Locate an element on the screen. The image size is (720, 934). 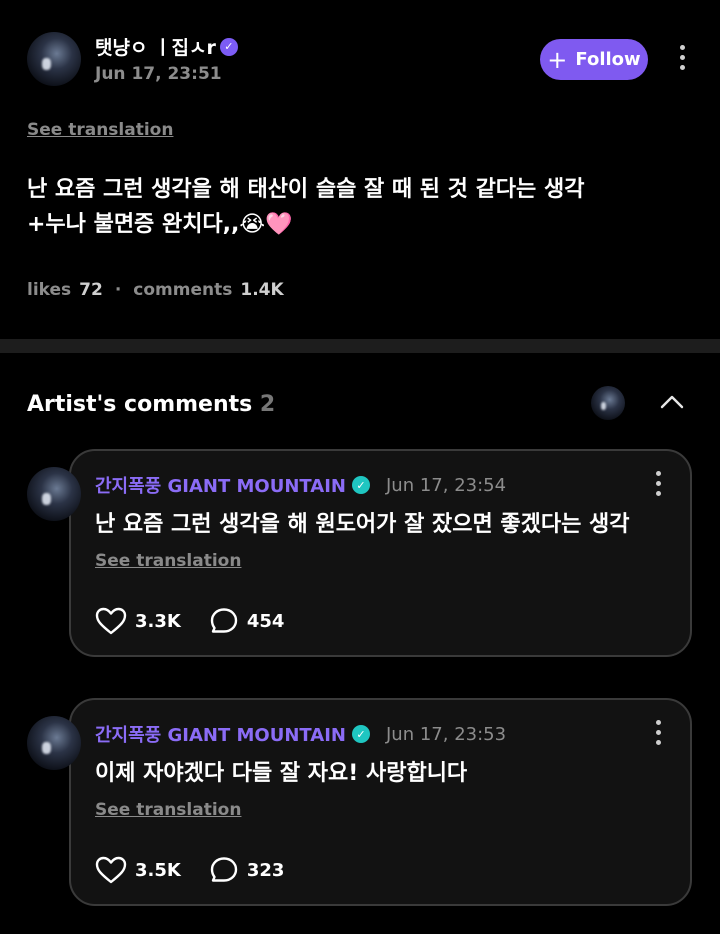
likes-count: 72 is located at coordinates (91, 290).